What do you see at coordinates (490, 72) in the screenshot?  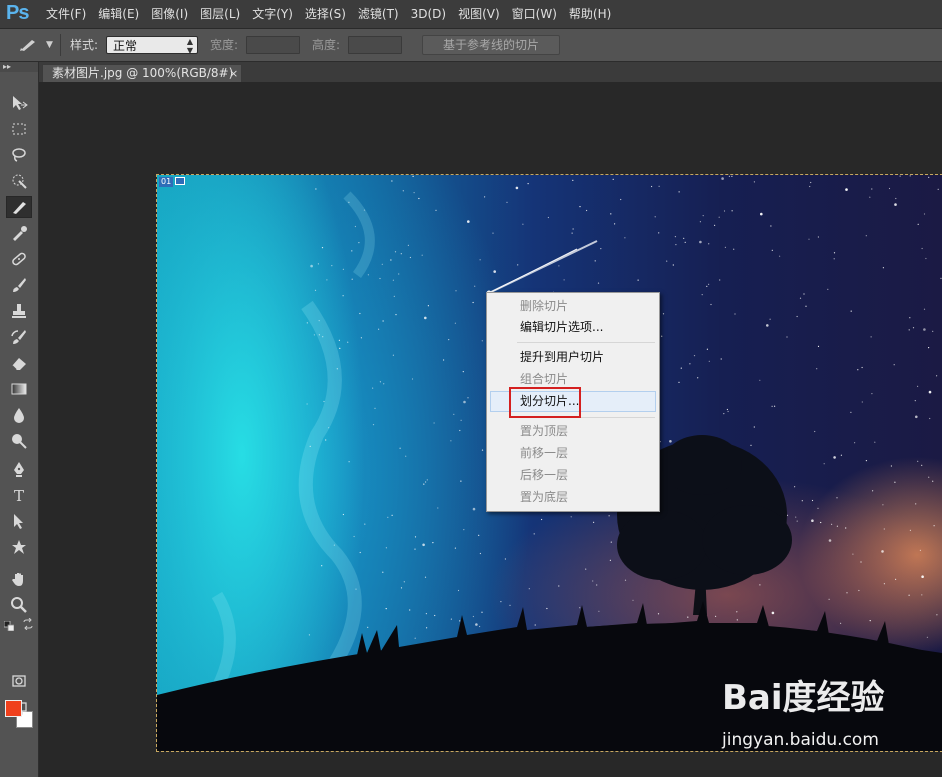 I see `document-tab-strip: 素材图片.jpg @ 100%(RGB/8#) ×` at bounding box center [490, 72].